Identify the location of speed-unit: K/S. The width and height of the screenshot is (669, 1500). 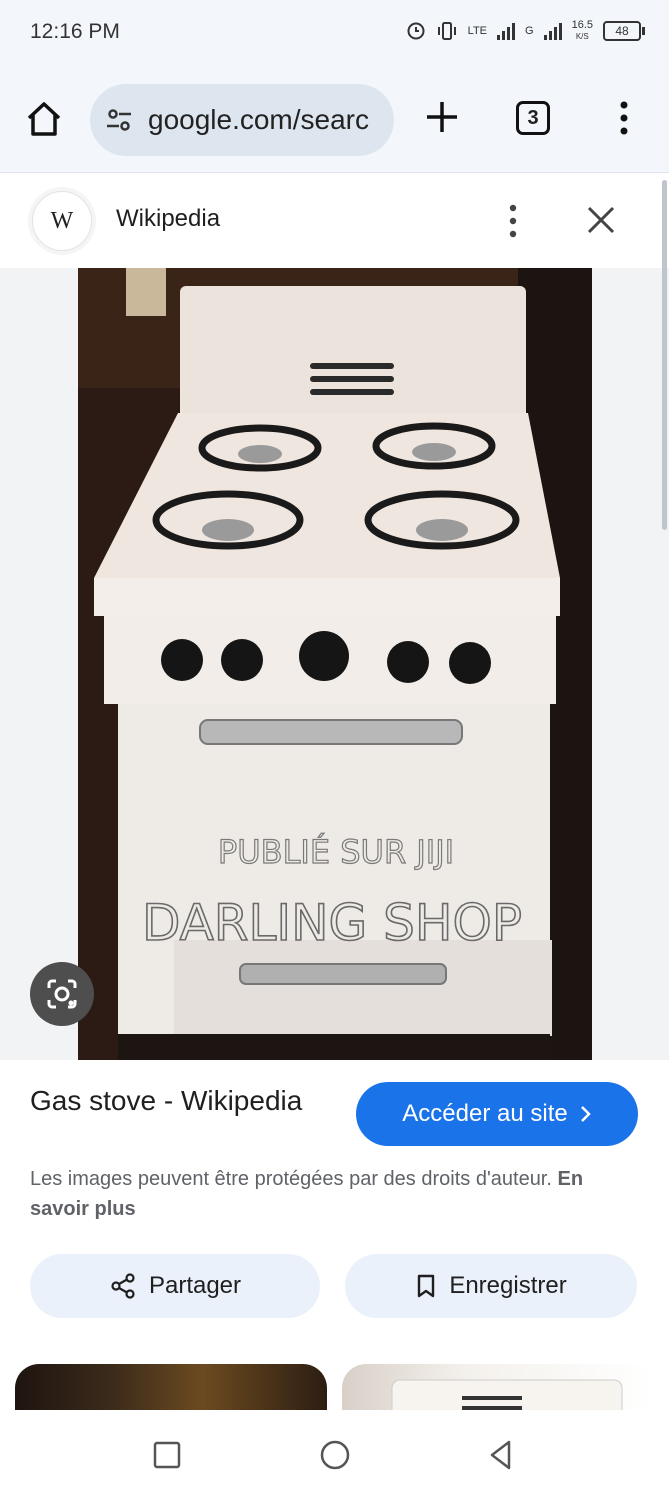
(582, 36).